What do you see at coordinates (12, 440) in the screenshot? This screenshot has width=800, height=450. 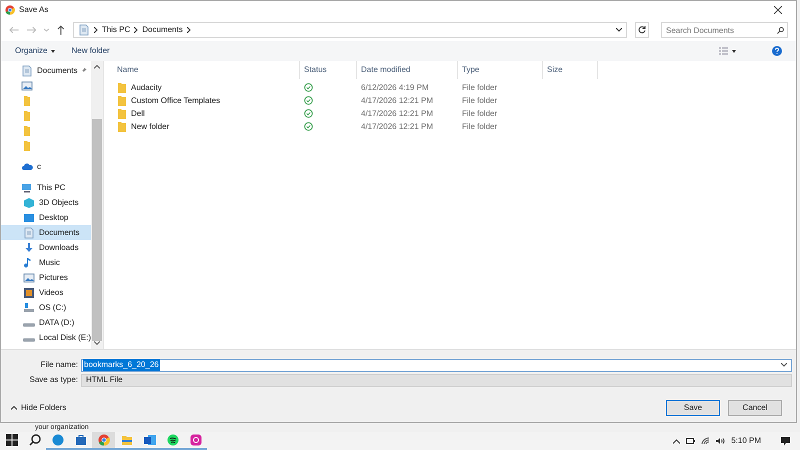 I see `windows-logo-icon` at bounding box center [12, 440].